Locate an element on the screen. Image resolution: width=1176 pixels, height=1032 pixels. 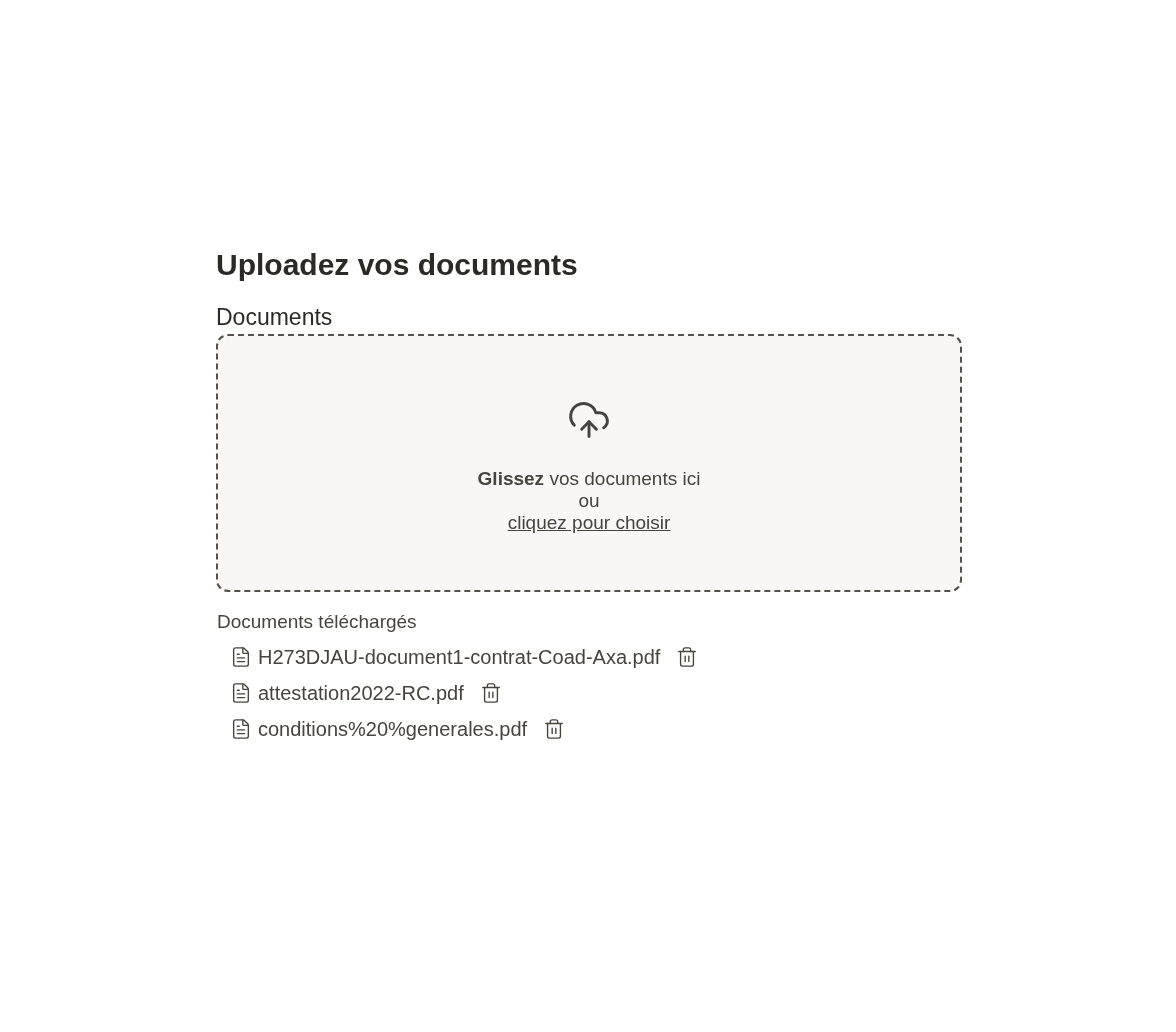
field-label: Documents is located at coordinates (274, 317).